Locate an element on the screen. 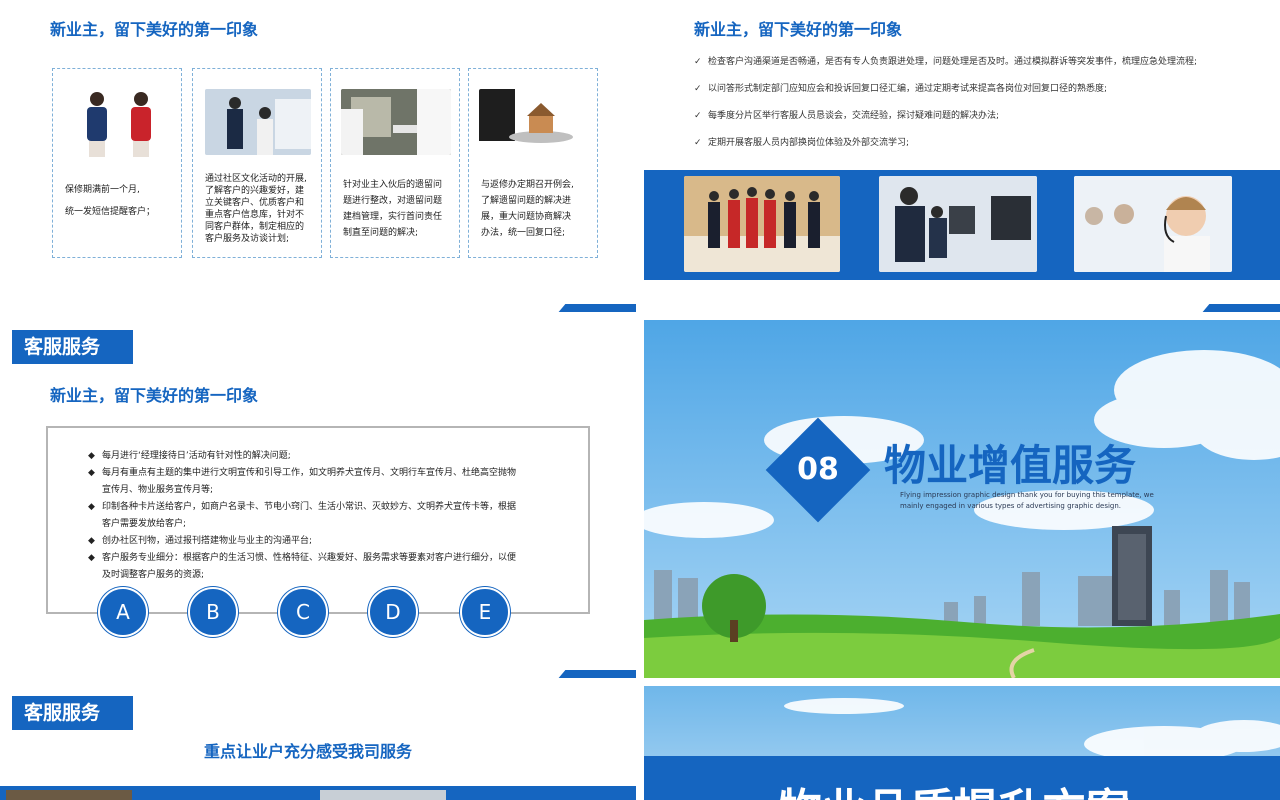 This screenshot has width=1280, height=800. handover-photo is located at coordinates (396, 122).